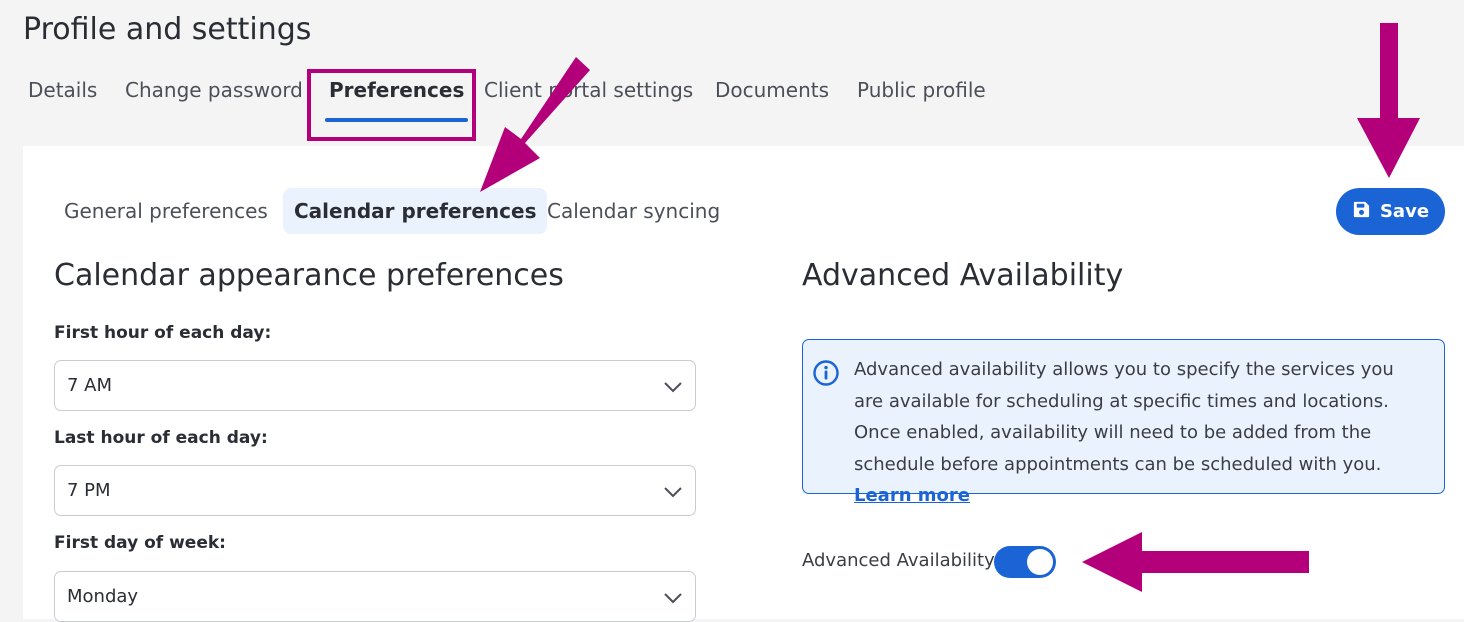 The image size is (1464, 622). I want to click on save-button: Save, so click(1390, 211).